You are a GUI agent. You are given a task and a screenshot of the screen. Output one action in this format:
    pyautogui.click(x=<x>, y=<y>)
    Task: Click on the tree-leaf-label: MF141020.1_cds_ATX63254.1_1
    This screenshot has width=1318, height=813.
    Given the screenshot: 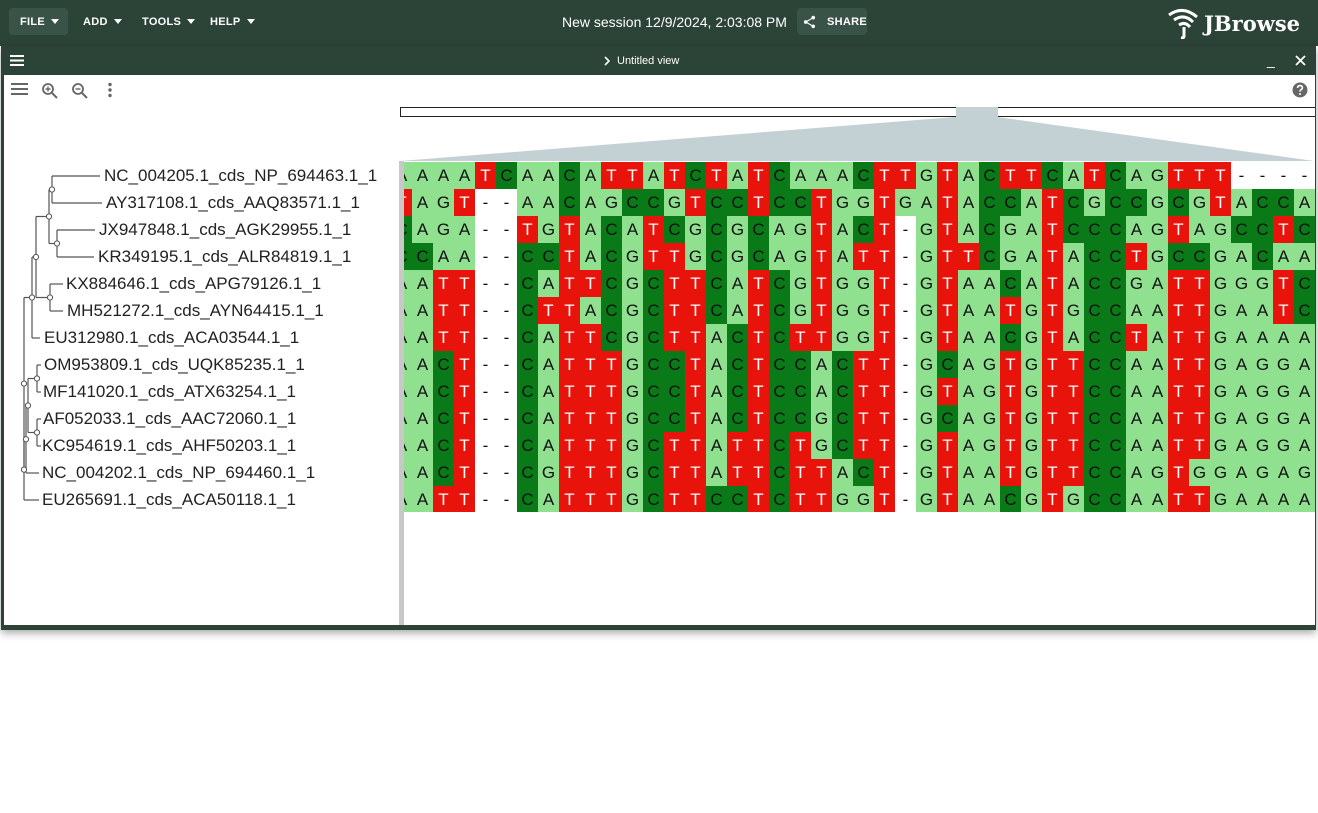 What is the action you would take?
    pyautogui.click(x=169, y=392)
    